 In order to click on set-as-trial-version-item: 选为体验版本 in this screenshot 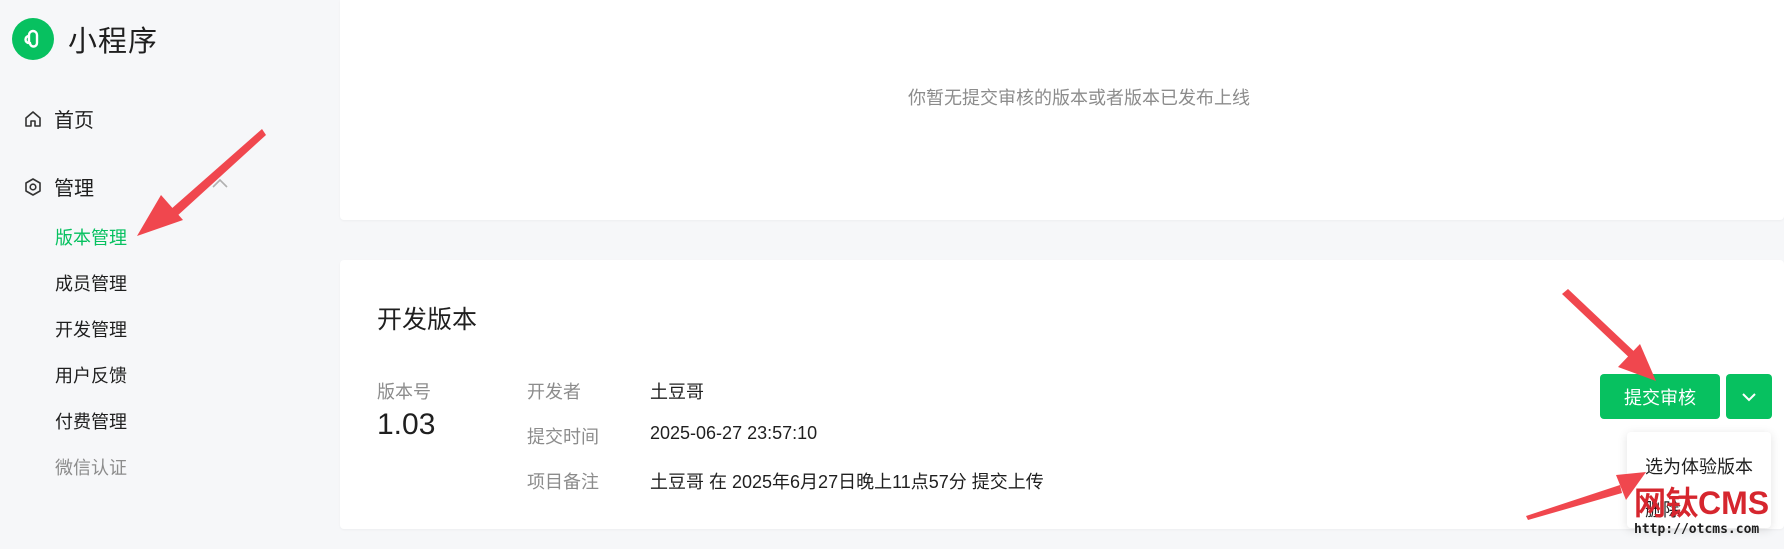, I will do `click(1699, 466)`.